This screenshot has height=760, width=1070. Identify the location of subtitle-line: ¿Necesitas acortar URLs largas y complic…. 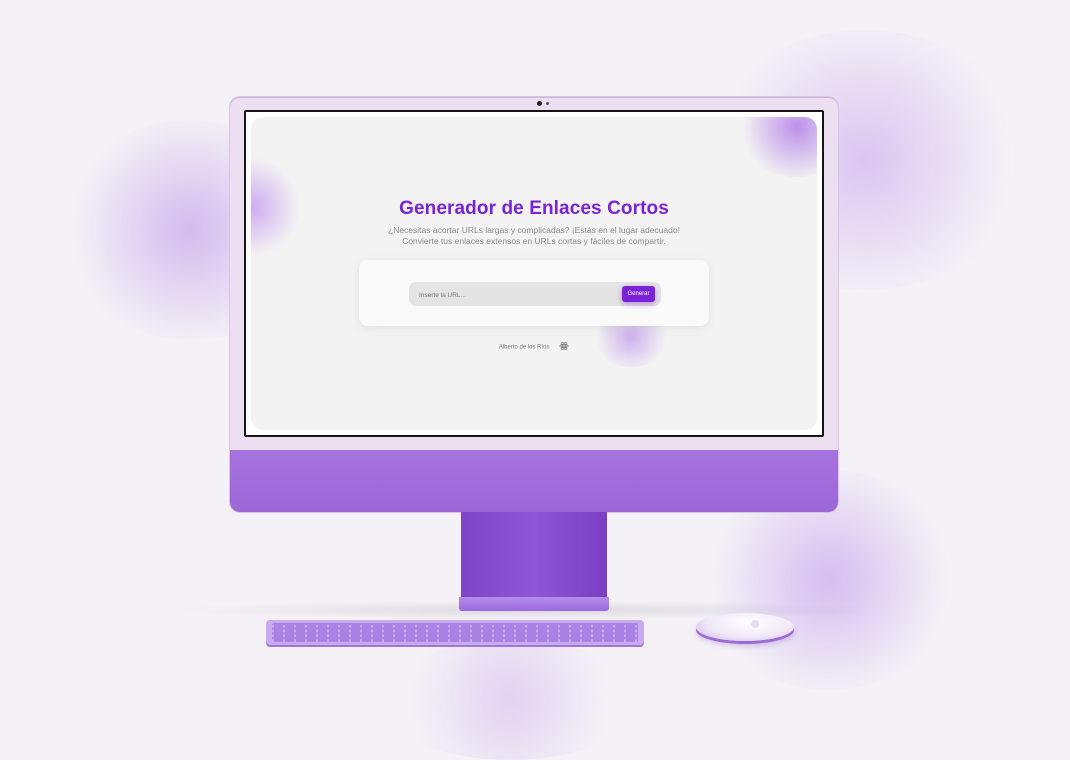
(534, 230).